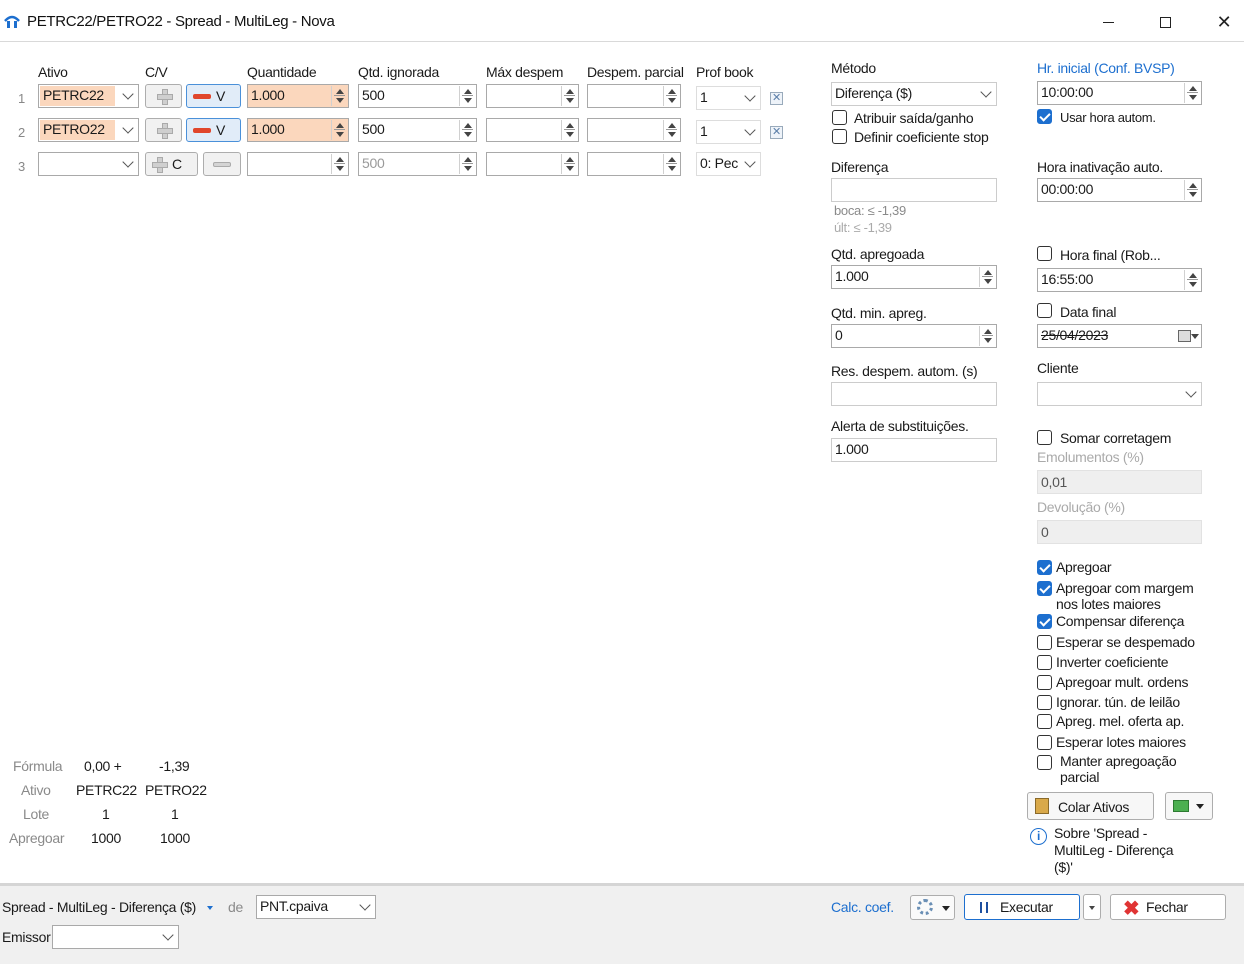 Image resolution: width=1244 pixels, height=964 pixels. Describe the element at coordinates (1119, 93) in the screenshot. I see `hr-inicial-input: 10:00:00` at that location.